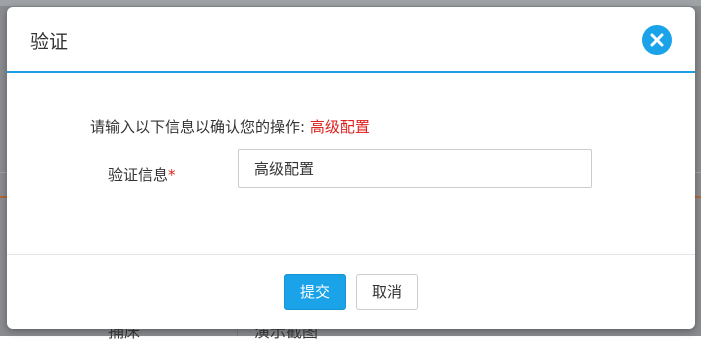 The height and width of the screenshot is (342, 701). Describe the element at coordinates (698, 172) in the screenshot. I see `background-divider` at that location.